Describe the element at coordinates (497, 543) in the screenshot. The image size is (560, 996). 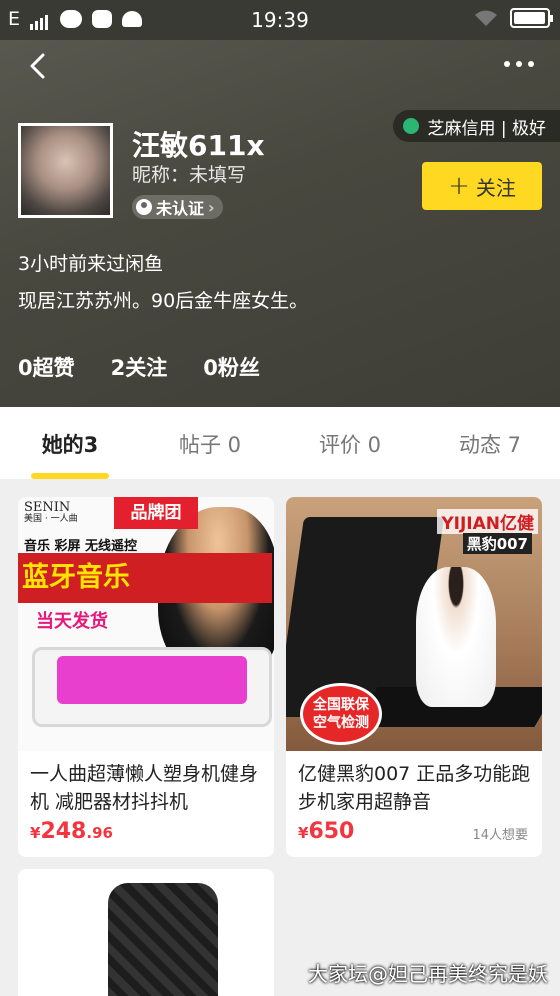
I see `image-model: 黑豹007` at that location.